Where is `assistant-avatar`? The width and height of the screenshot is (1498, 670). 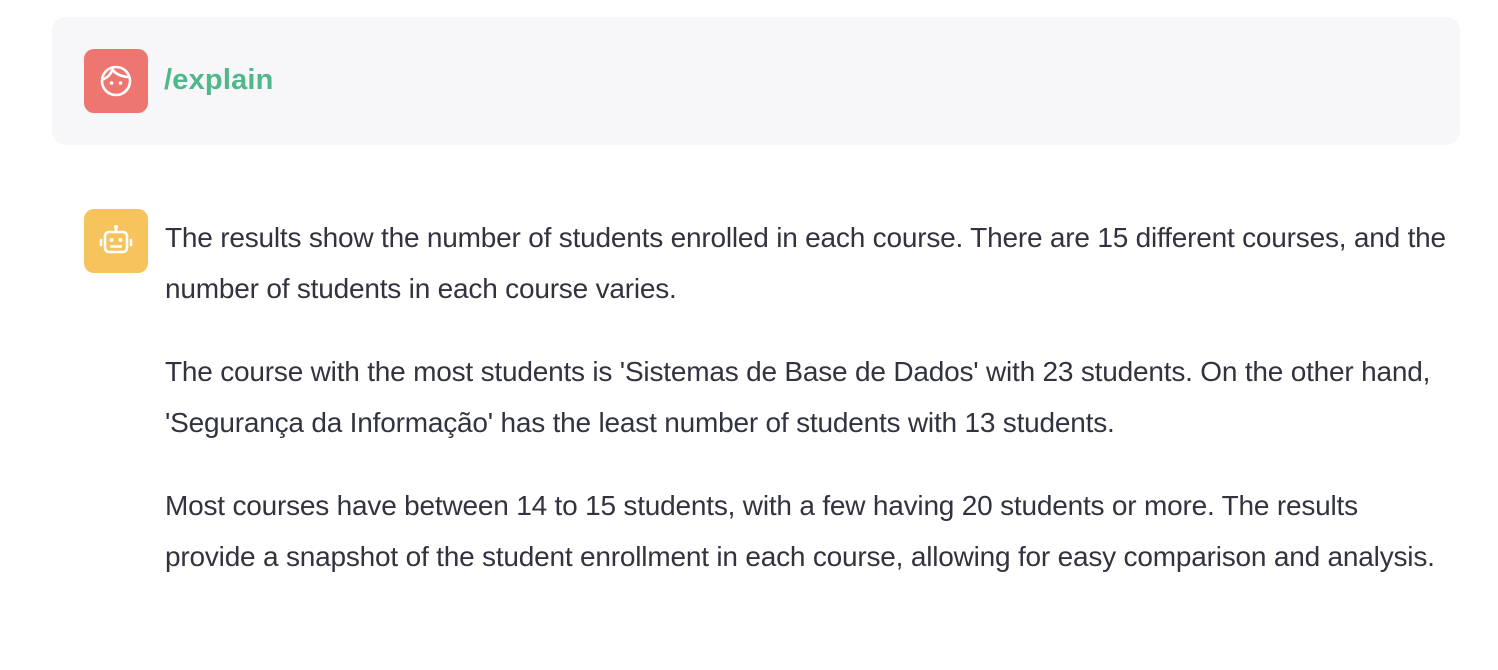
assistant-avatar is located at coordinates (116, 241).